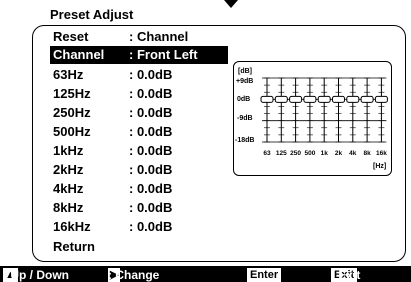  I want to click on band-label: 2k, so click(339, 153).